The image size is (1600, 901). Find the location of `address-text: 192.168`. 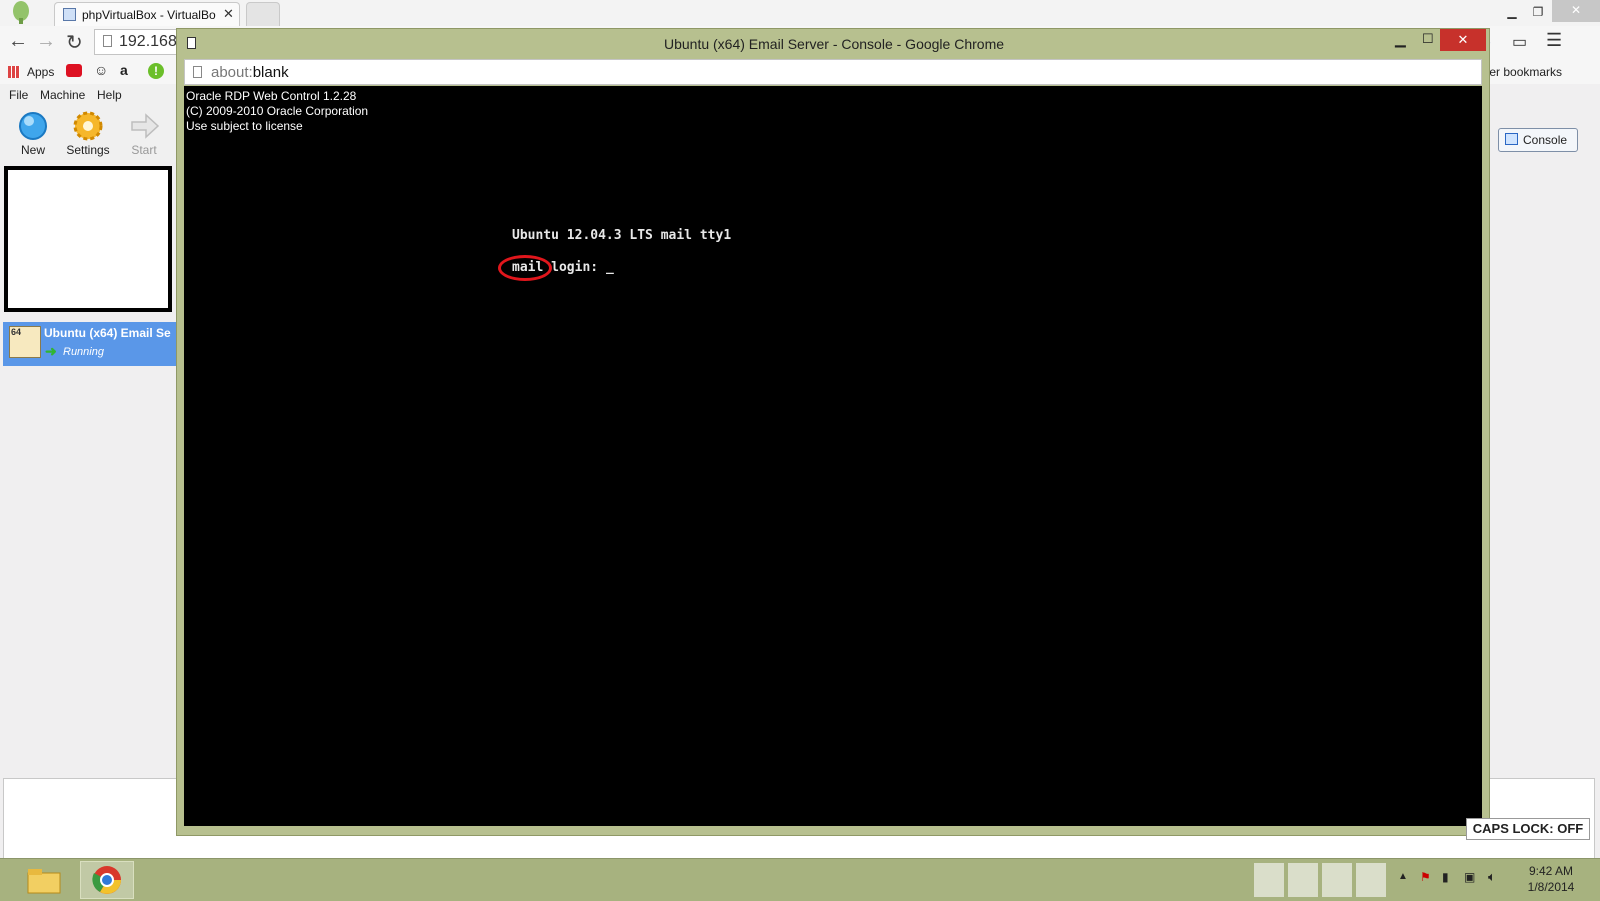

address-text: 192.168 is located at coordinates (148, 41).